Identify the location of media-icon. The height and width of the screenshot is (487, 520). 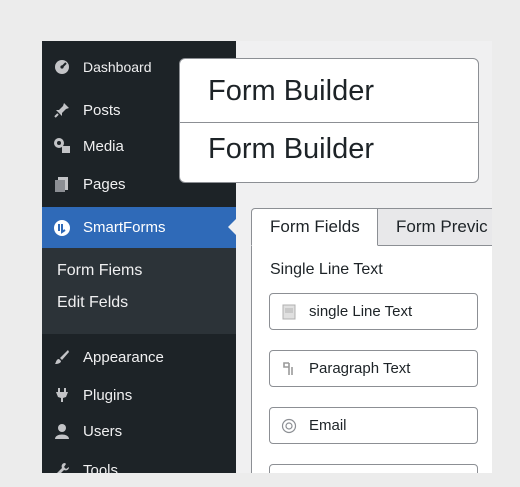
(62, 146).